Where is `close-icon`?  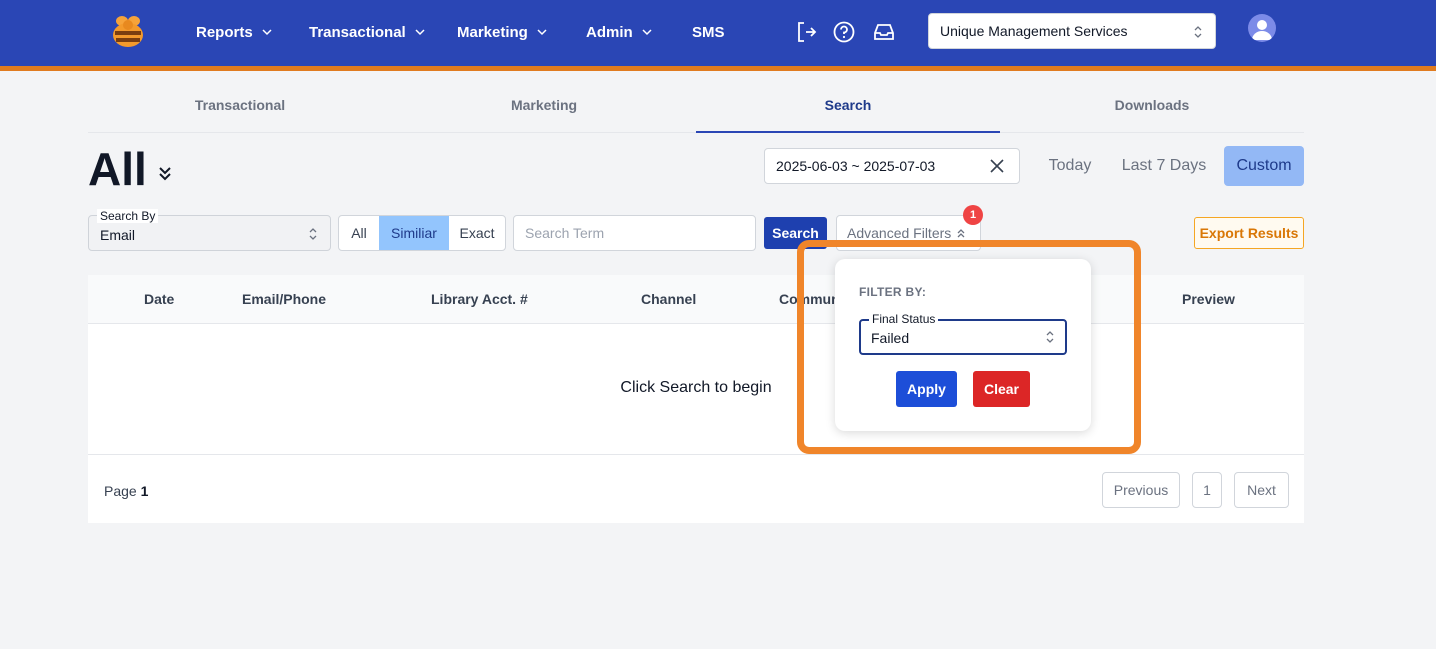
close-icon is located at coordinates (997, 166).